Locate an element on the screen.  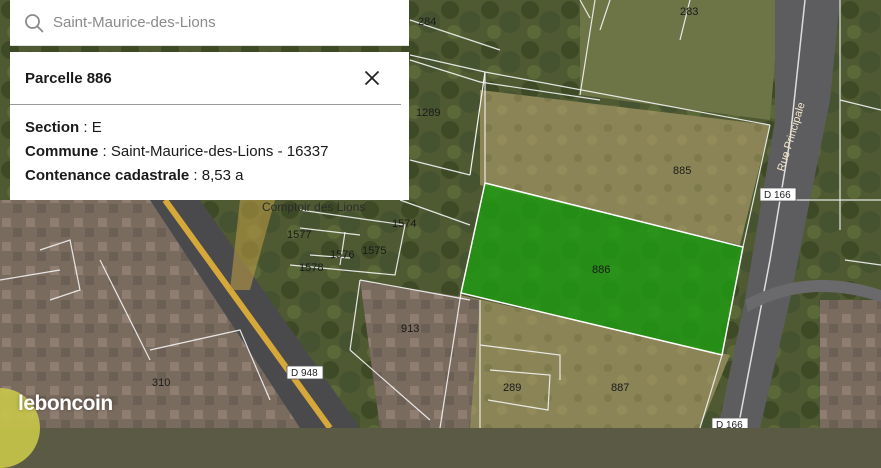
info-key-commune: Commune is located at coordinates (62, 151).